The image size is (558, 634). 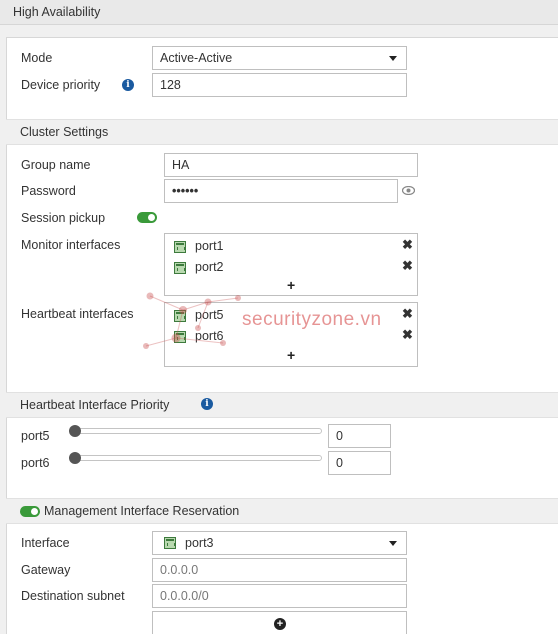 I want to click on watermark-text: securityzone.vn, so click(x=312, y=319).